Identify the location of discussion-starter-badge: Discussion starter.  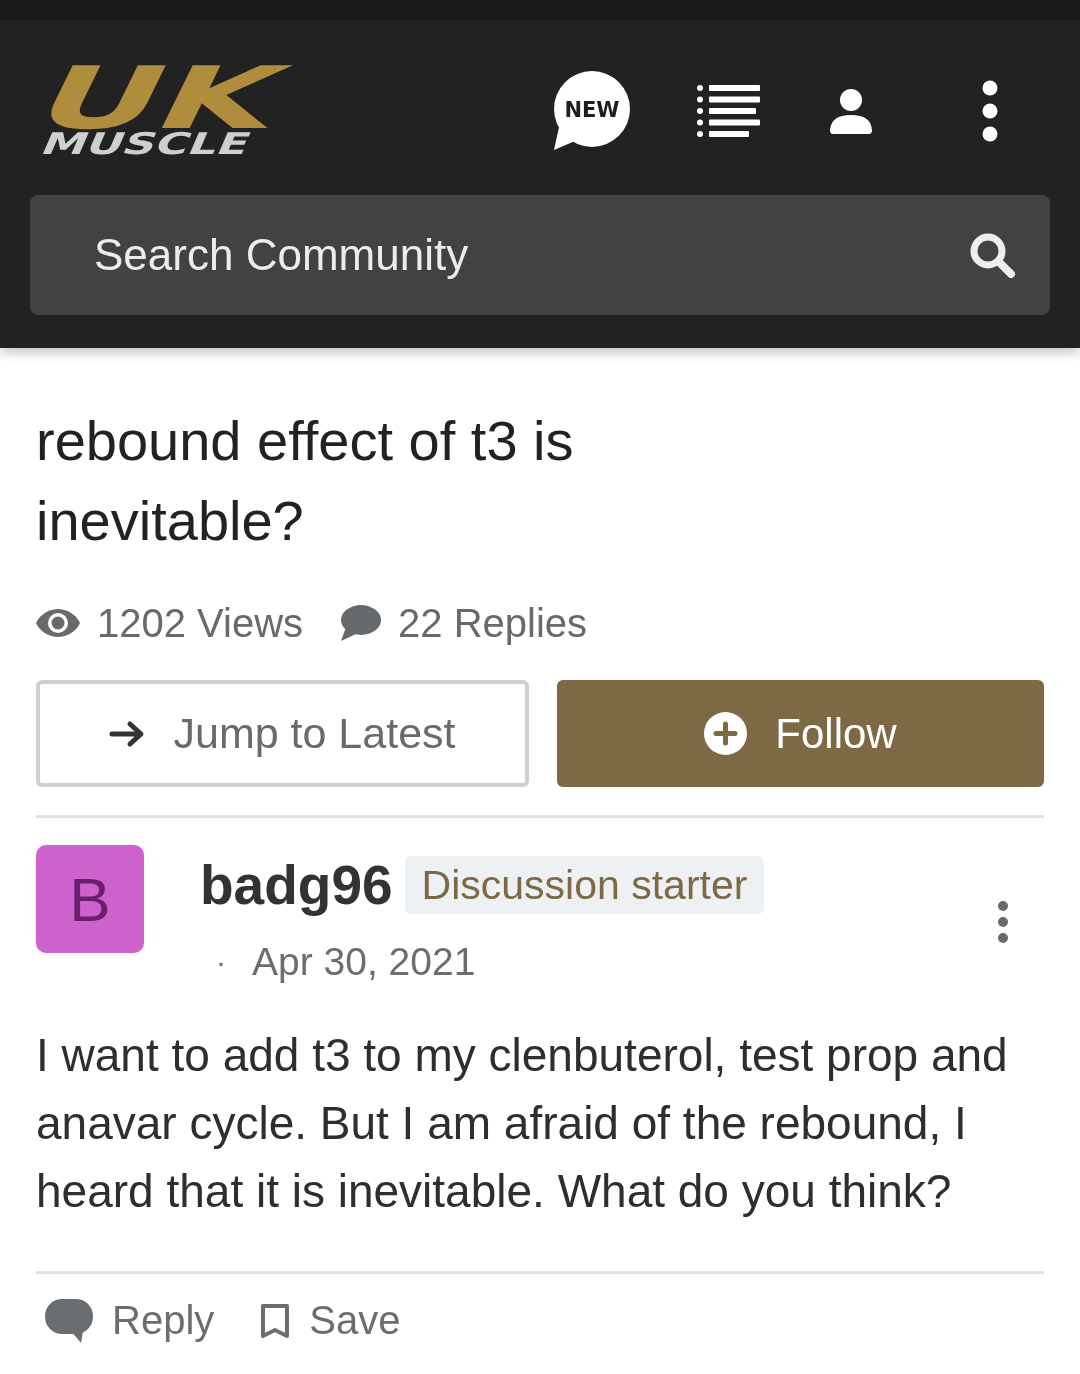
(584, 885).